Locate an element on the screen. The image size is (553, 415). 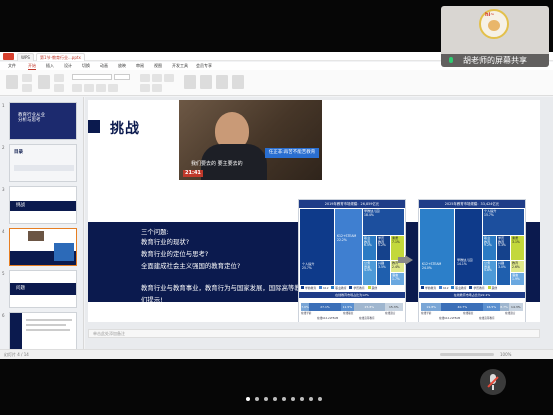
slide-thumbnail-2: 目录 is located at coordinates (43, 163).